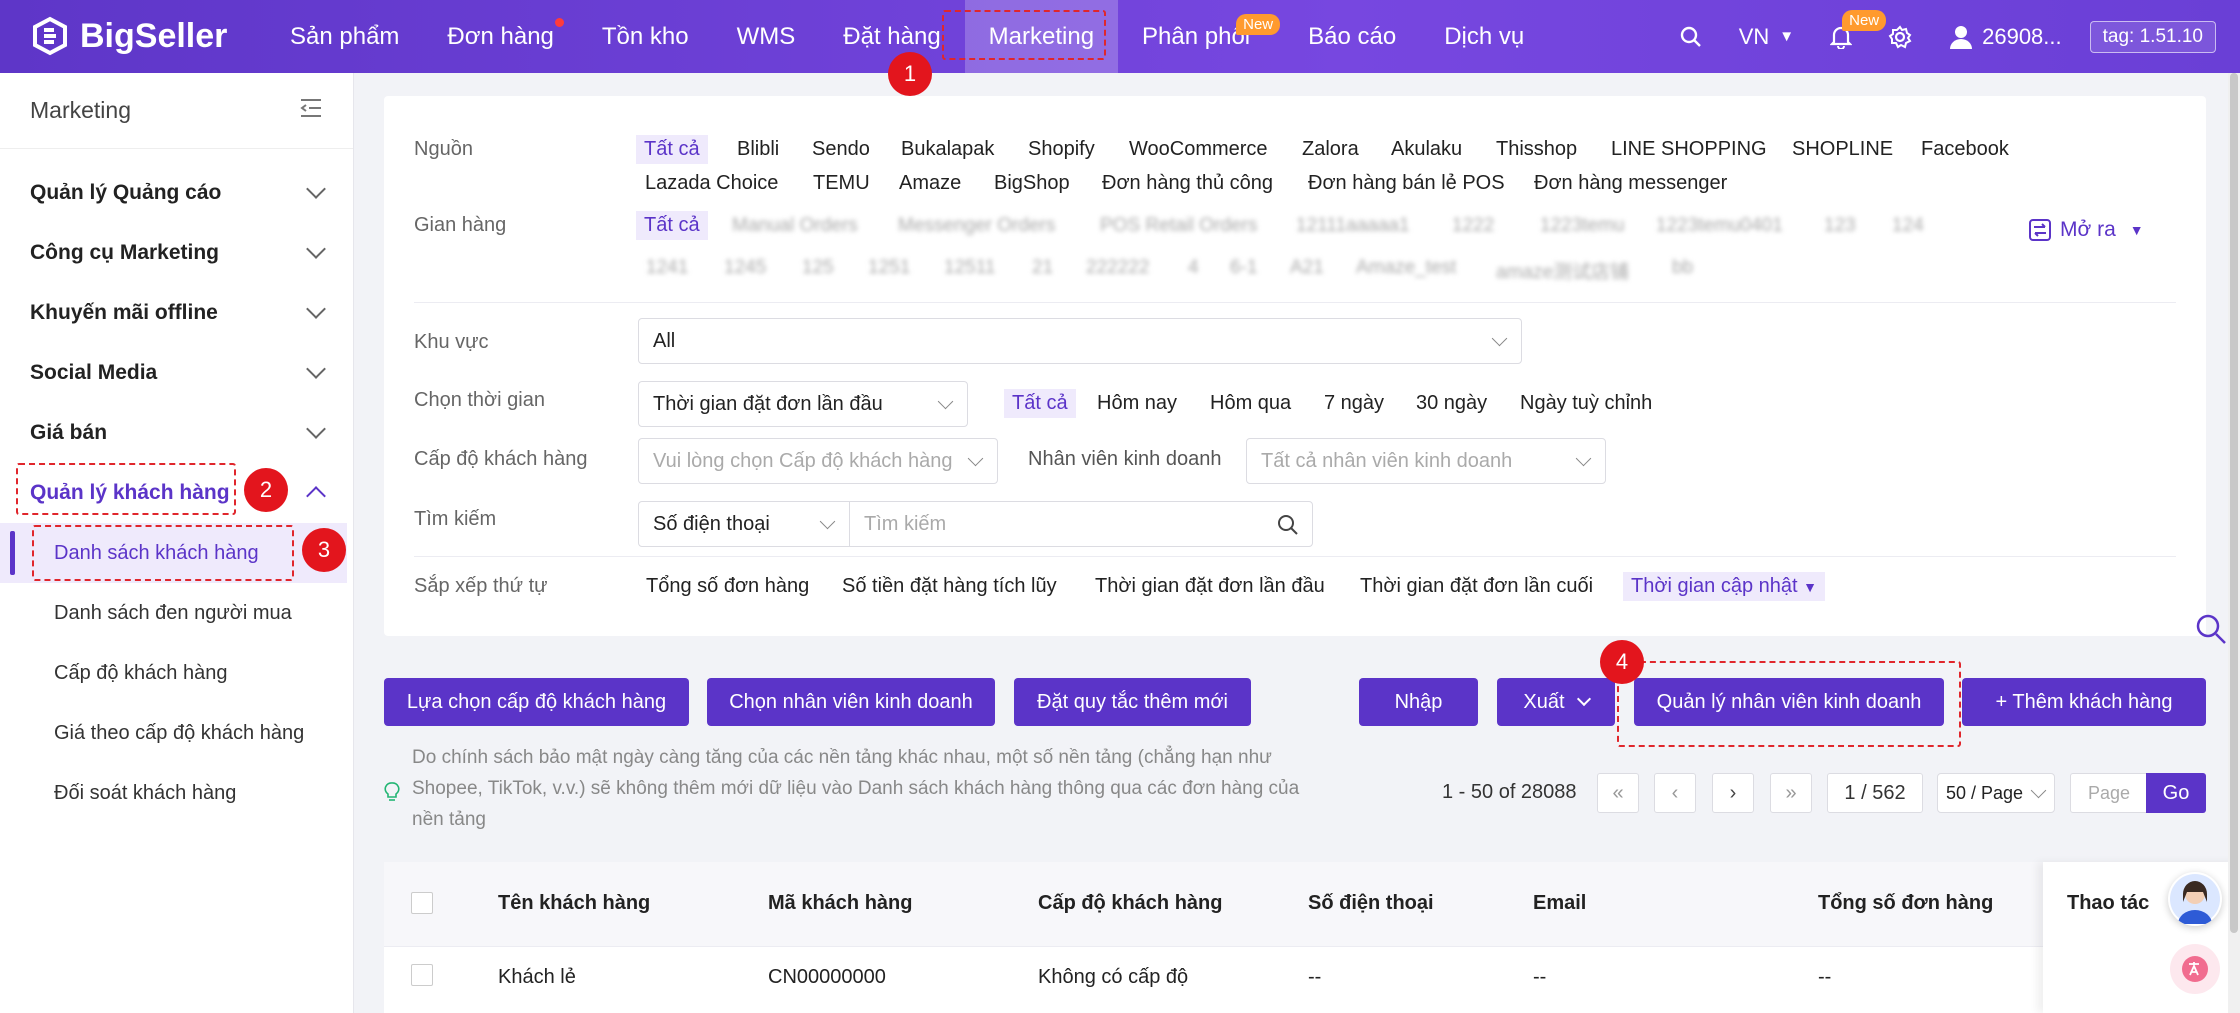 The height and width of the screenshot is (1013, 2240). Describe the element at coordinates (311, 110) in the screenshot. I see `collapse-menu-icon` at that location.